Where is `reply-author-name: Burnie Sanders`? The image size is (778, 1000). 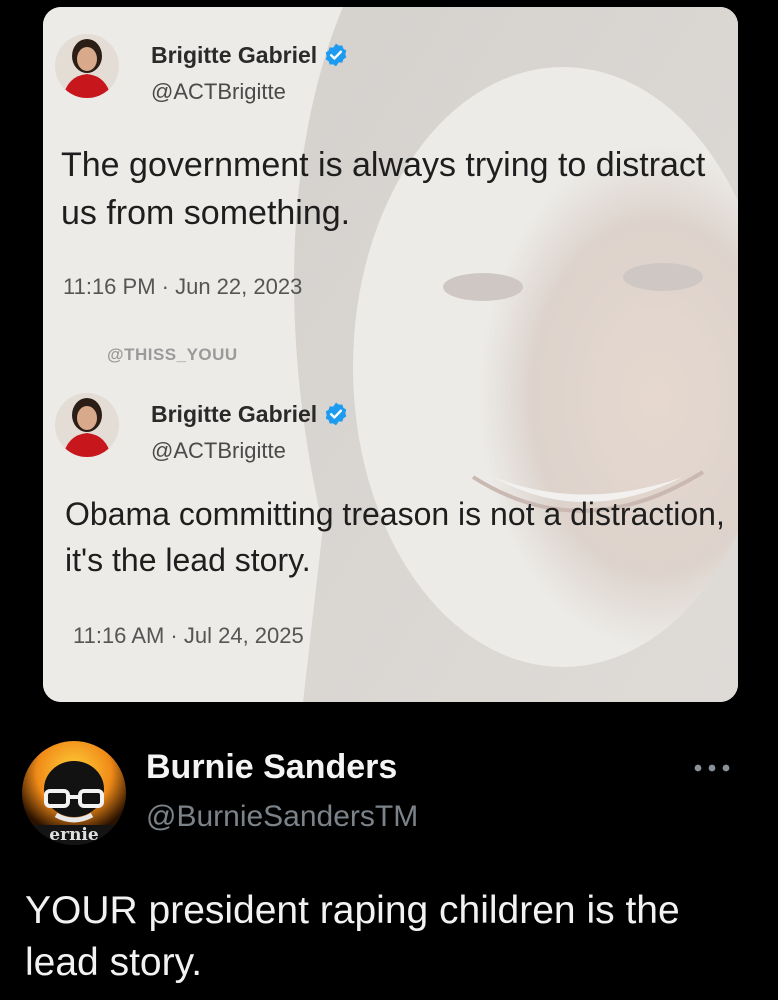
reply-author-name: Burnie Sanders is located at coordinates (271, 767).